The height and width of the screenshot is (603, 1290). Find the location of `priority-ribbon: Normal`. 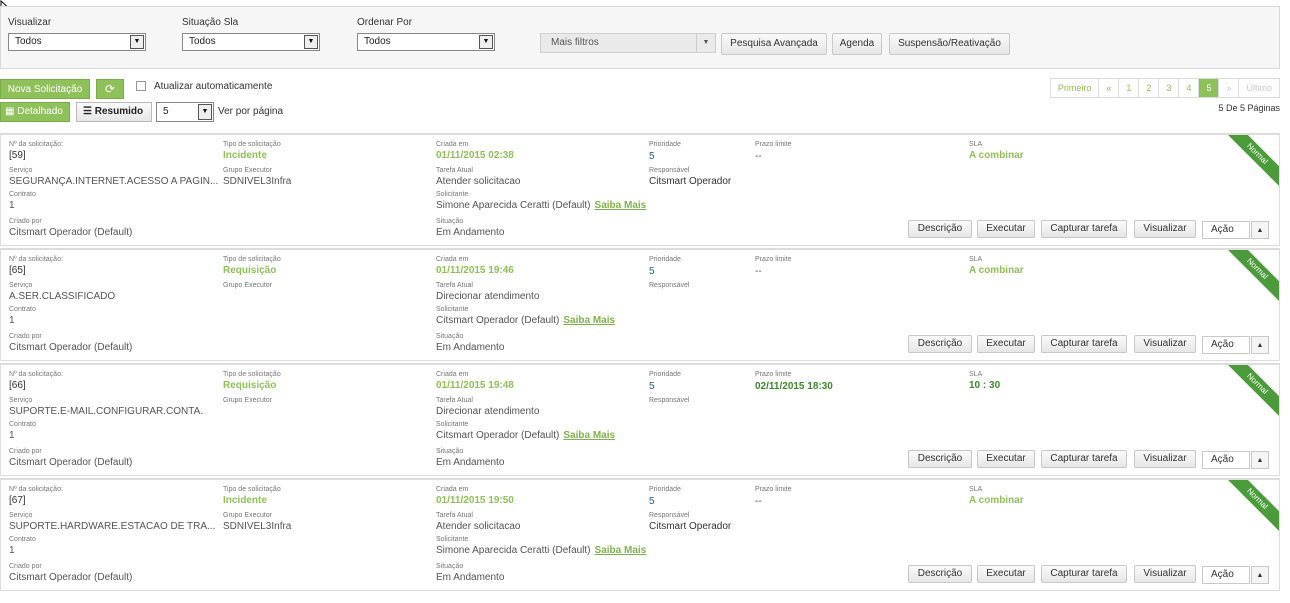

priority-ribbon: Normal is located at coordinates (1251, 161).